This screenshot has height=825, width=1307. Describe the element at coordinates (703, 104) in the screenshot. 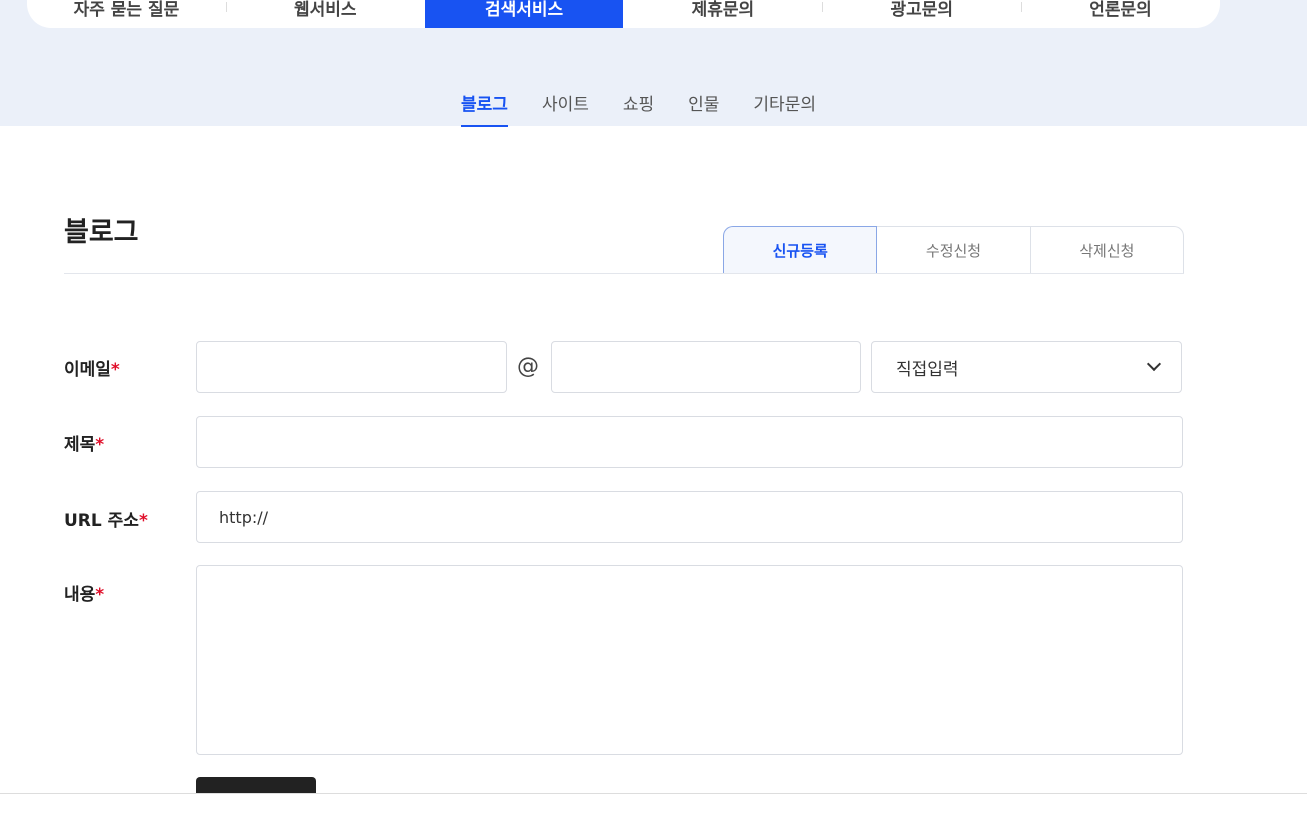

I see `sub-tab-person: 인물` at that location.